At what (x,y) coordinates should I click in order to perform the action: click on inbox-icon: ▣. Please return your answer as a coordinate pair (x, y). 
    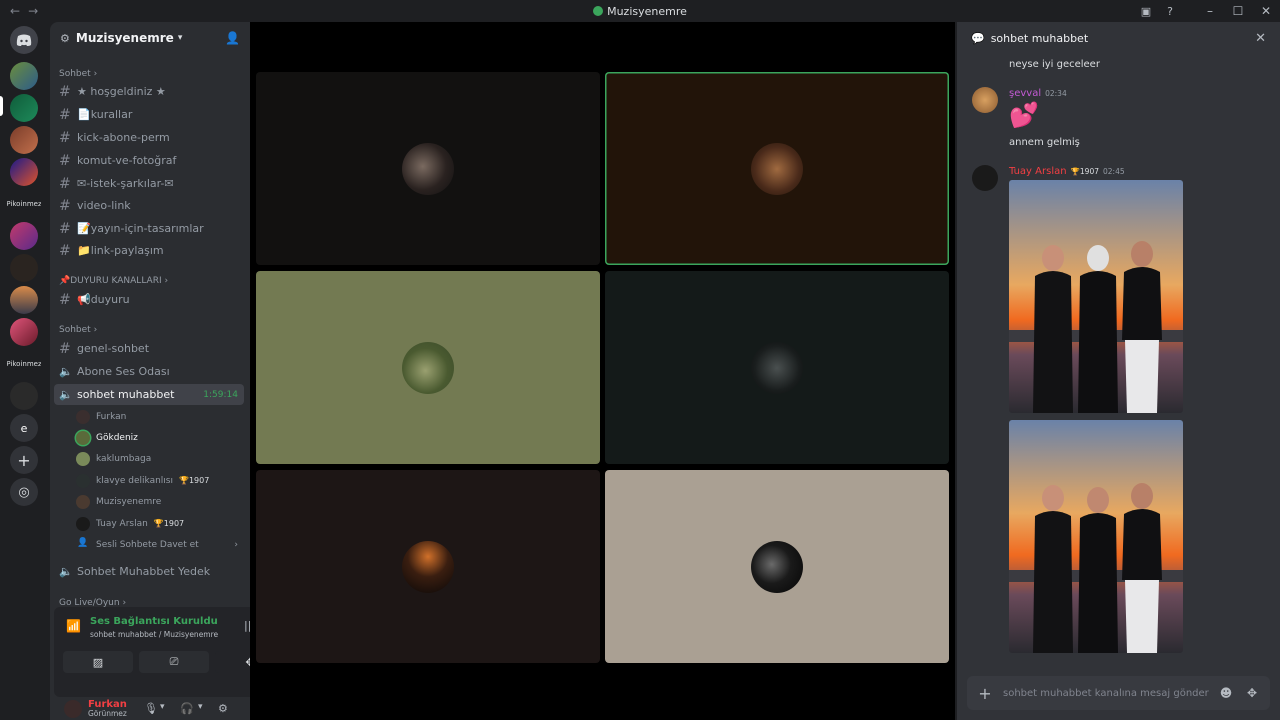
    Looking at the image, I should click on (1146, 11).